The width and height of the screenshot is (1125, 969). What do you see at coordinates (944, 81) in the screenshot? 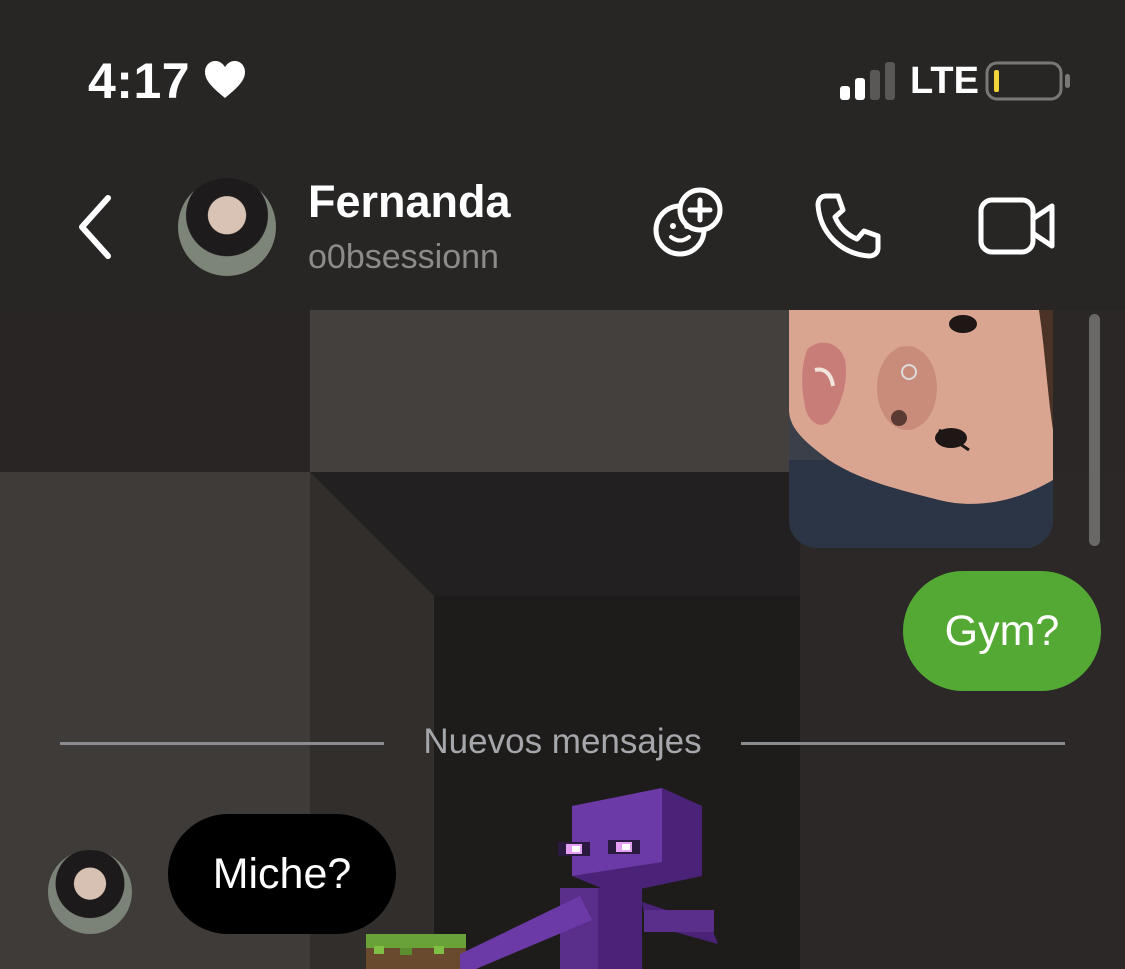
I see `network-type: LTE` at bounding box center [944, 81].